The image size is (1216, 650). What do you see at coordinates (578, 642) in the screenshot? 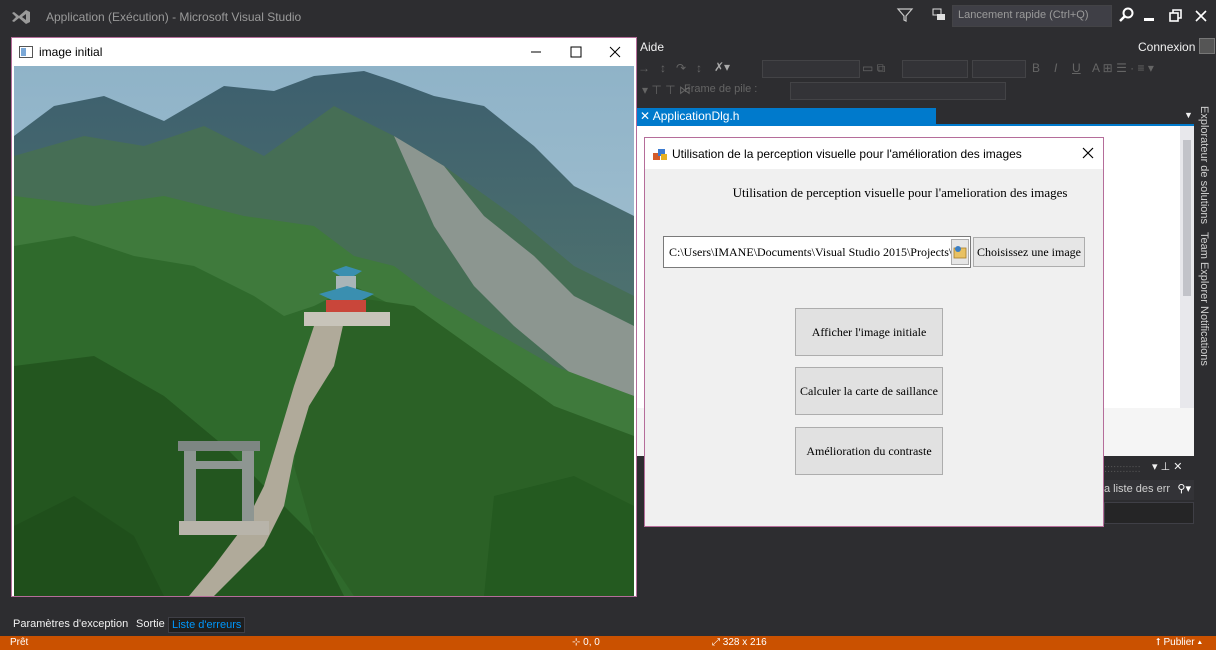
I see `crosshair-icon: ⊹` at bounding box center [578, 642].